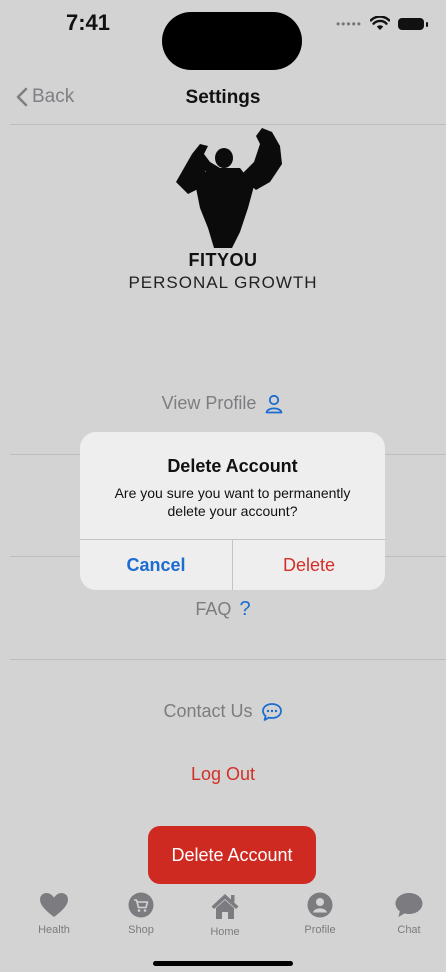  Describe the element at coordinates (156, 565) in the screenshot. I see `cancel-button: Cancel` at that location.